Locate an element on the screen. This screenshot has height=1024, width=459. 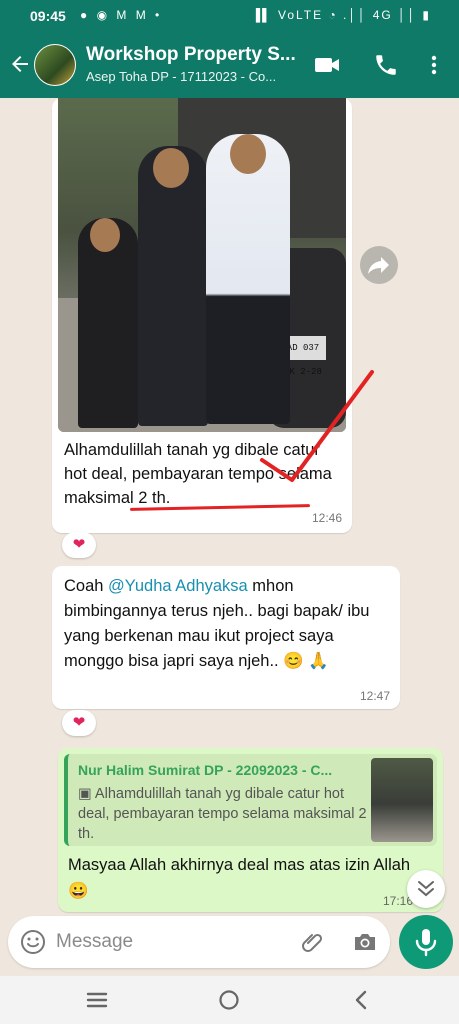
photo-person-center is located at coordinates (173, 286).